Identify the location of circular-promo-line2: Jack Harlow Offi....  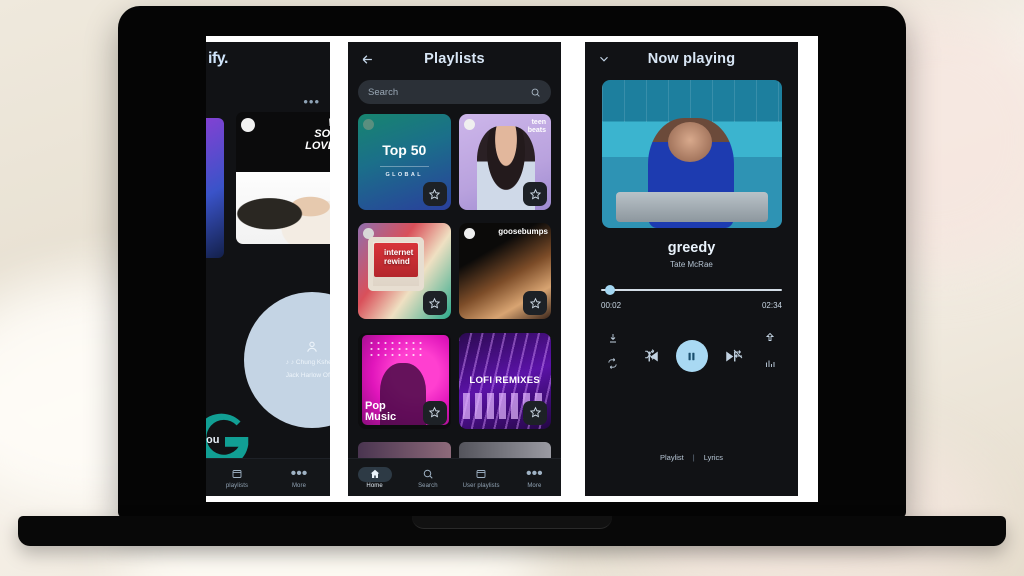
(307, 375).